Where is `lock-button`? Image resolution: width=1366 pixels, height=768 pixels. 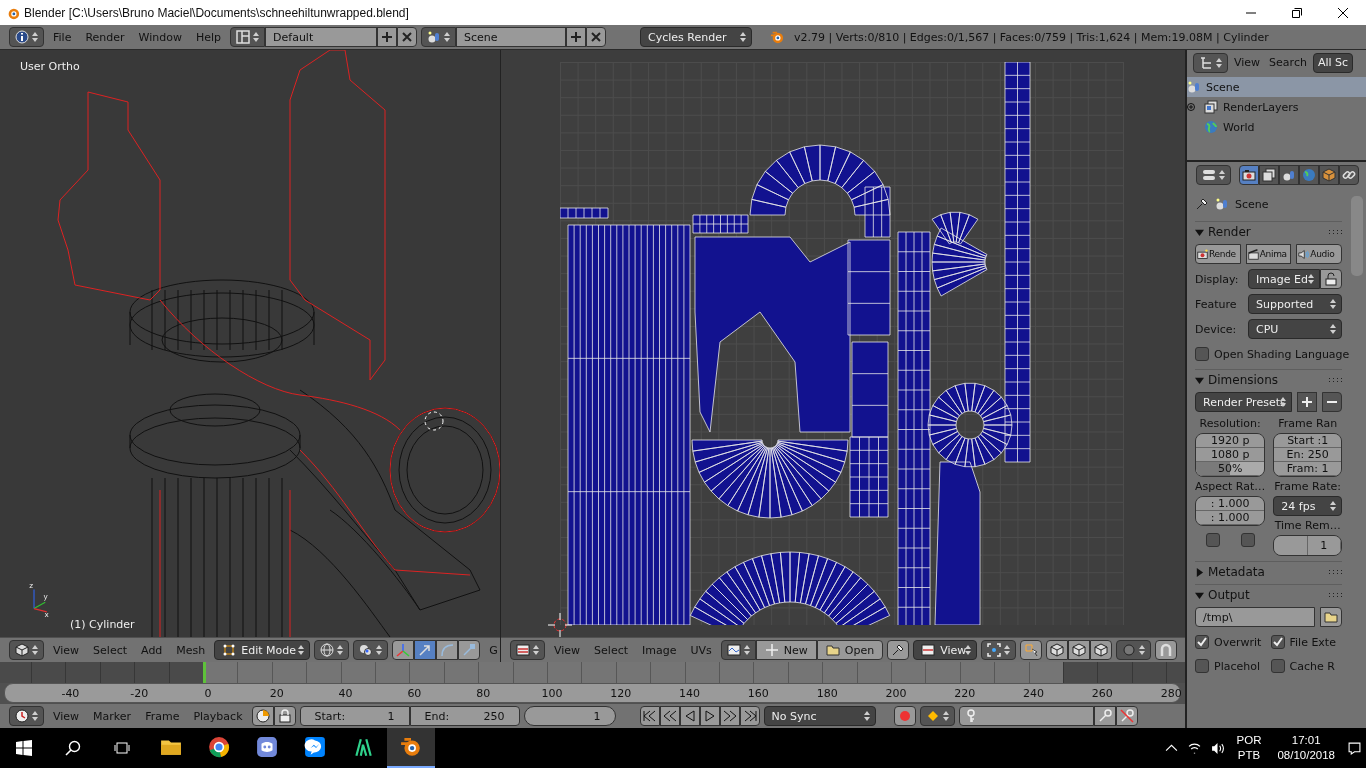
lock-button is located at coordinates (284, 716).